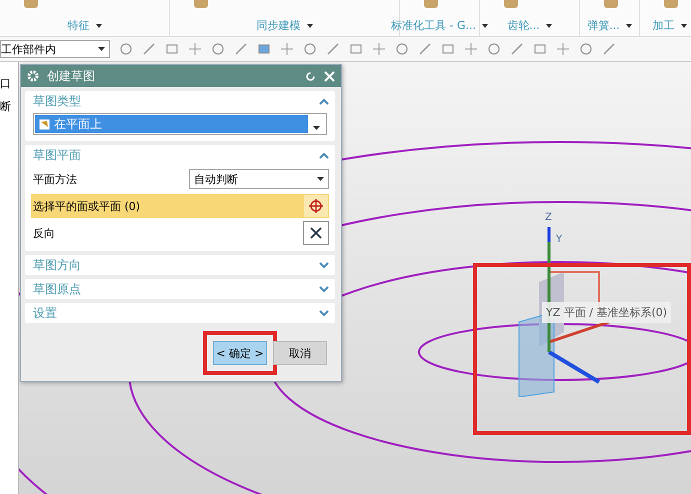 Image resolution: width=691 pixels, height=494 pixels. Describe the element at coordinates (300, 353) in the screenshot. I see `cancel-button: 取消` at that location.